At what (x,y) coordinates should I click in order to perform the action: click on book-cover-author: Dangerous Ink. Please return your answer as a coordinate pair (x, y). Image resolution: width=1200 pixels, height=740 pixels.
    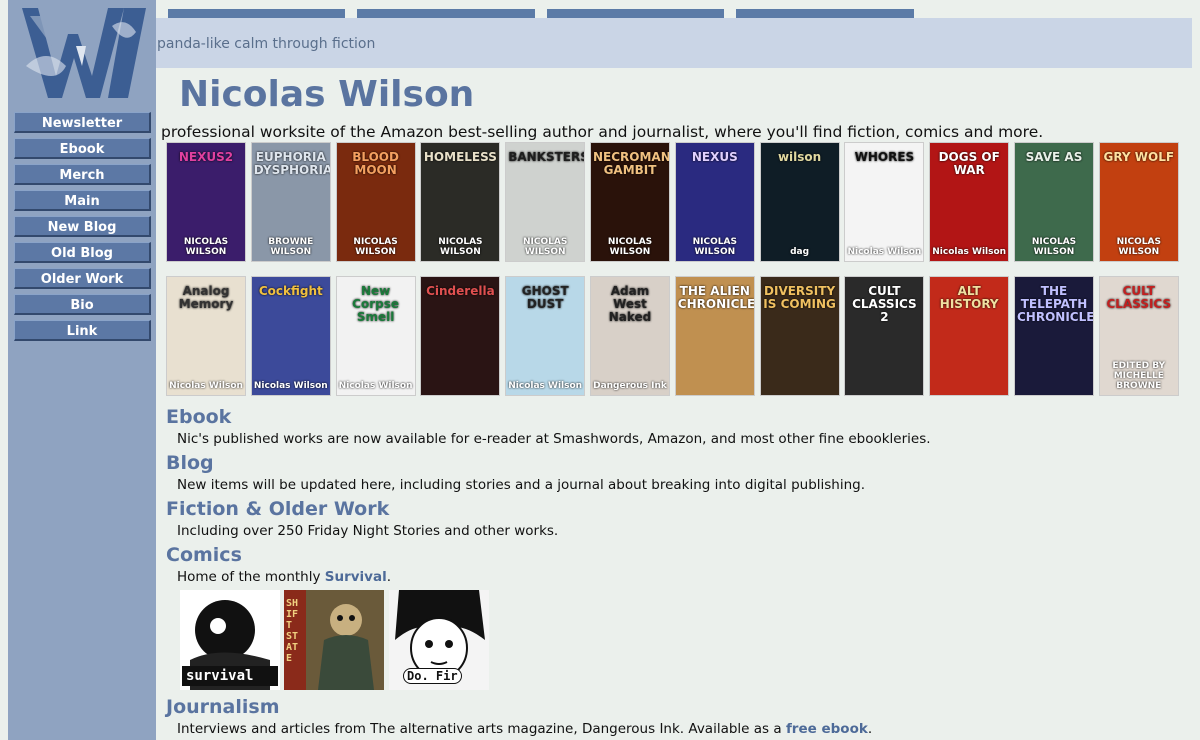
    Looking at the image, I should click on (630, 386).